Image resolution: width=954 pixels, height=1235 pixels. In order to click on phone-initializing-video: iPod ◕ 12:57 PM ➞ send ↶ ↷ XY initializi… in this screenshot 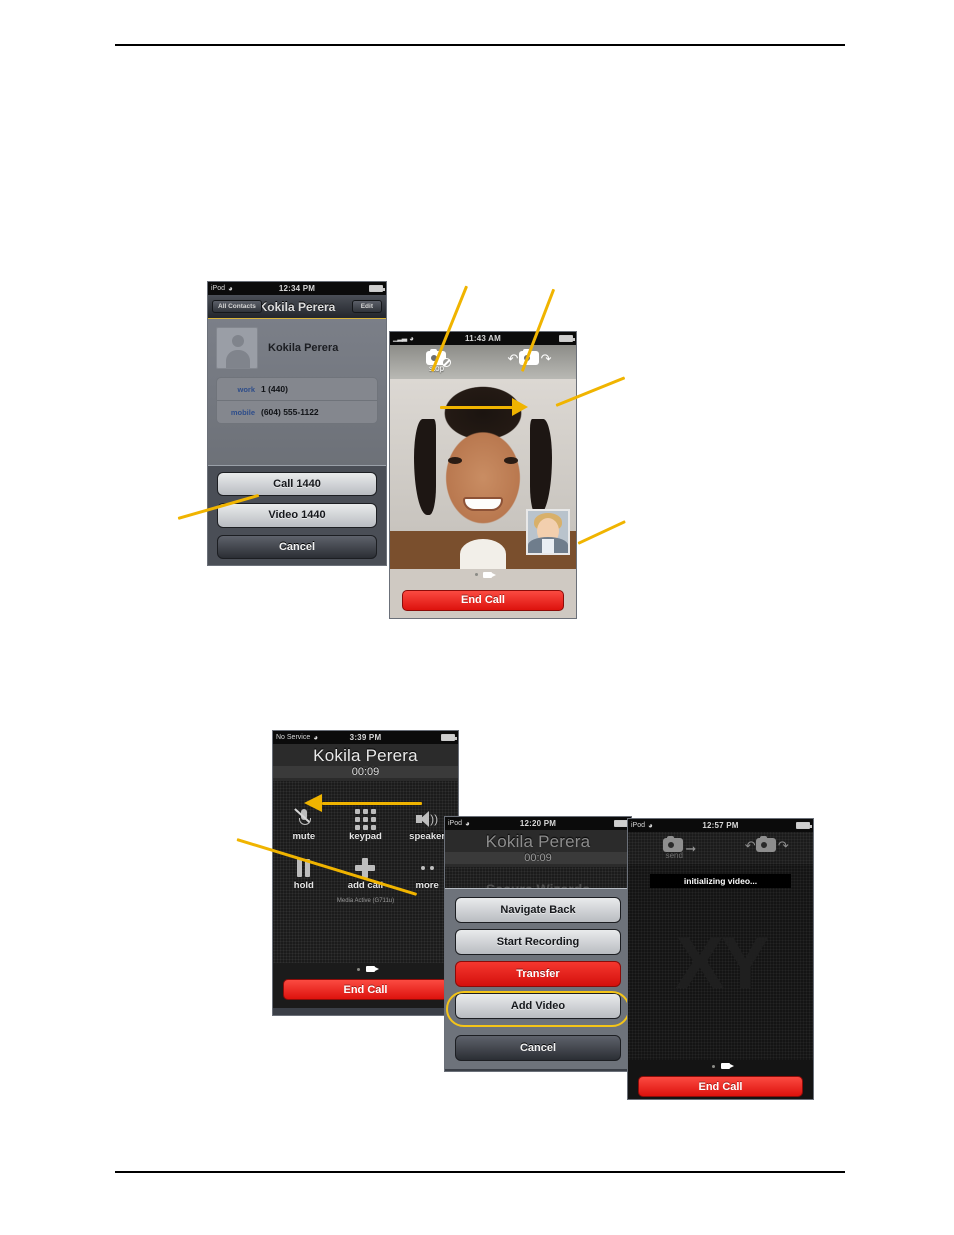, I will do `click(720, 959)`.